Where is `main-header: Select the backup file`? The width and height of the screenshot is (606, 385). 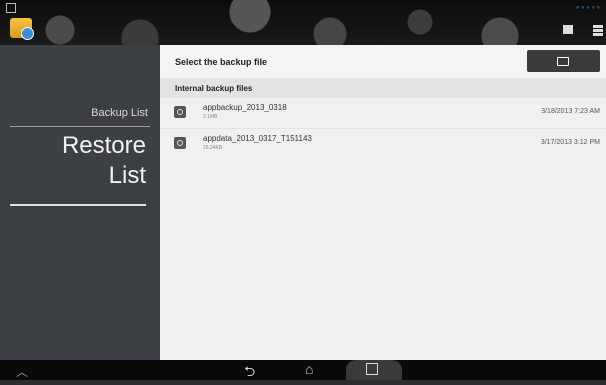
main-header: Select the backup file is located at coordinates (383, 61).